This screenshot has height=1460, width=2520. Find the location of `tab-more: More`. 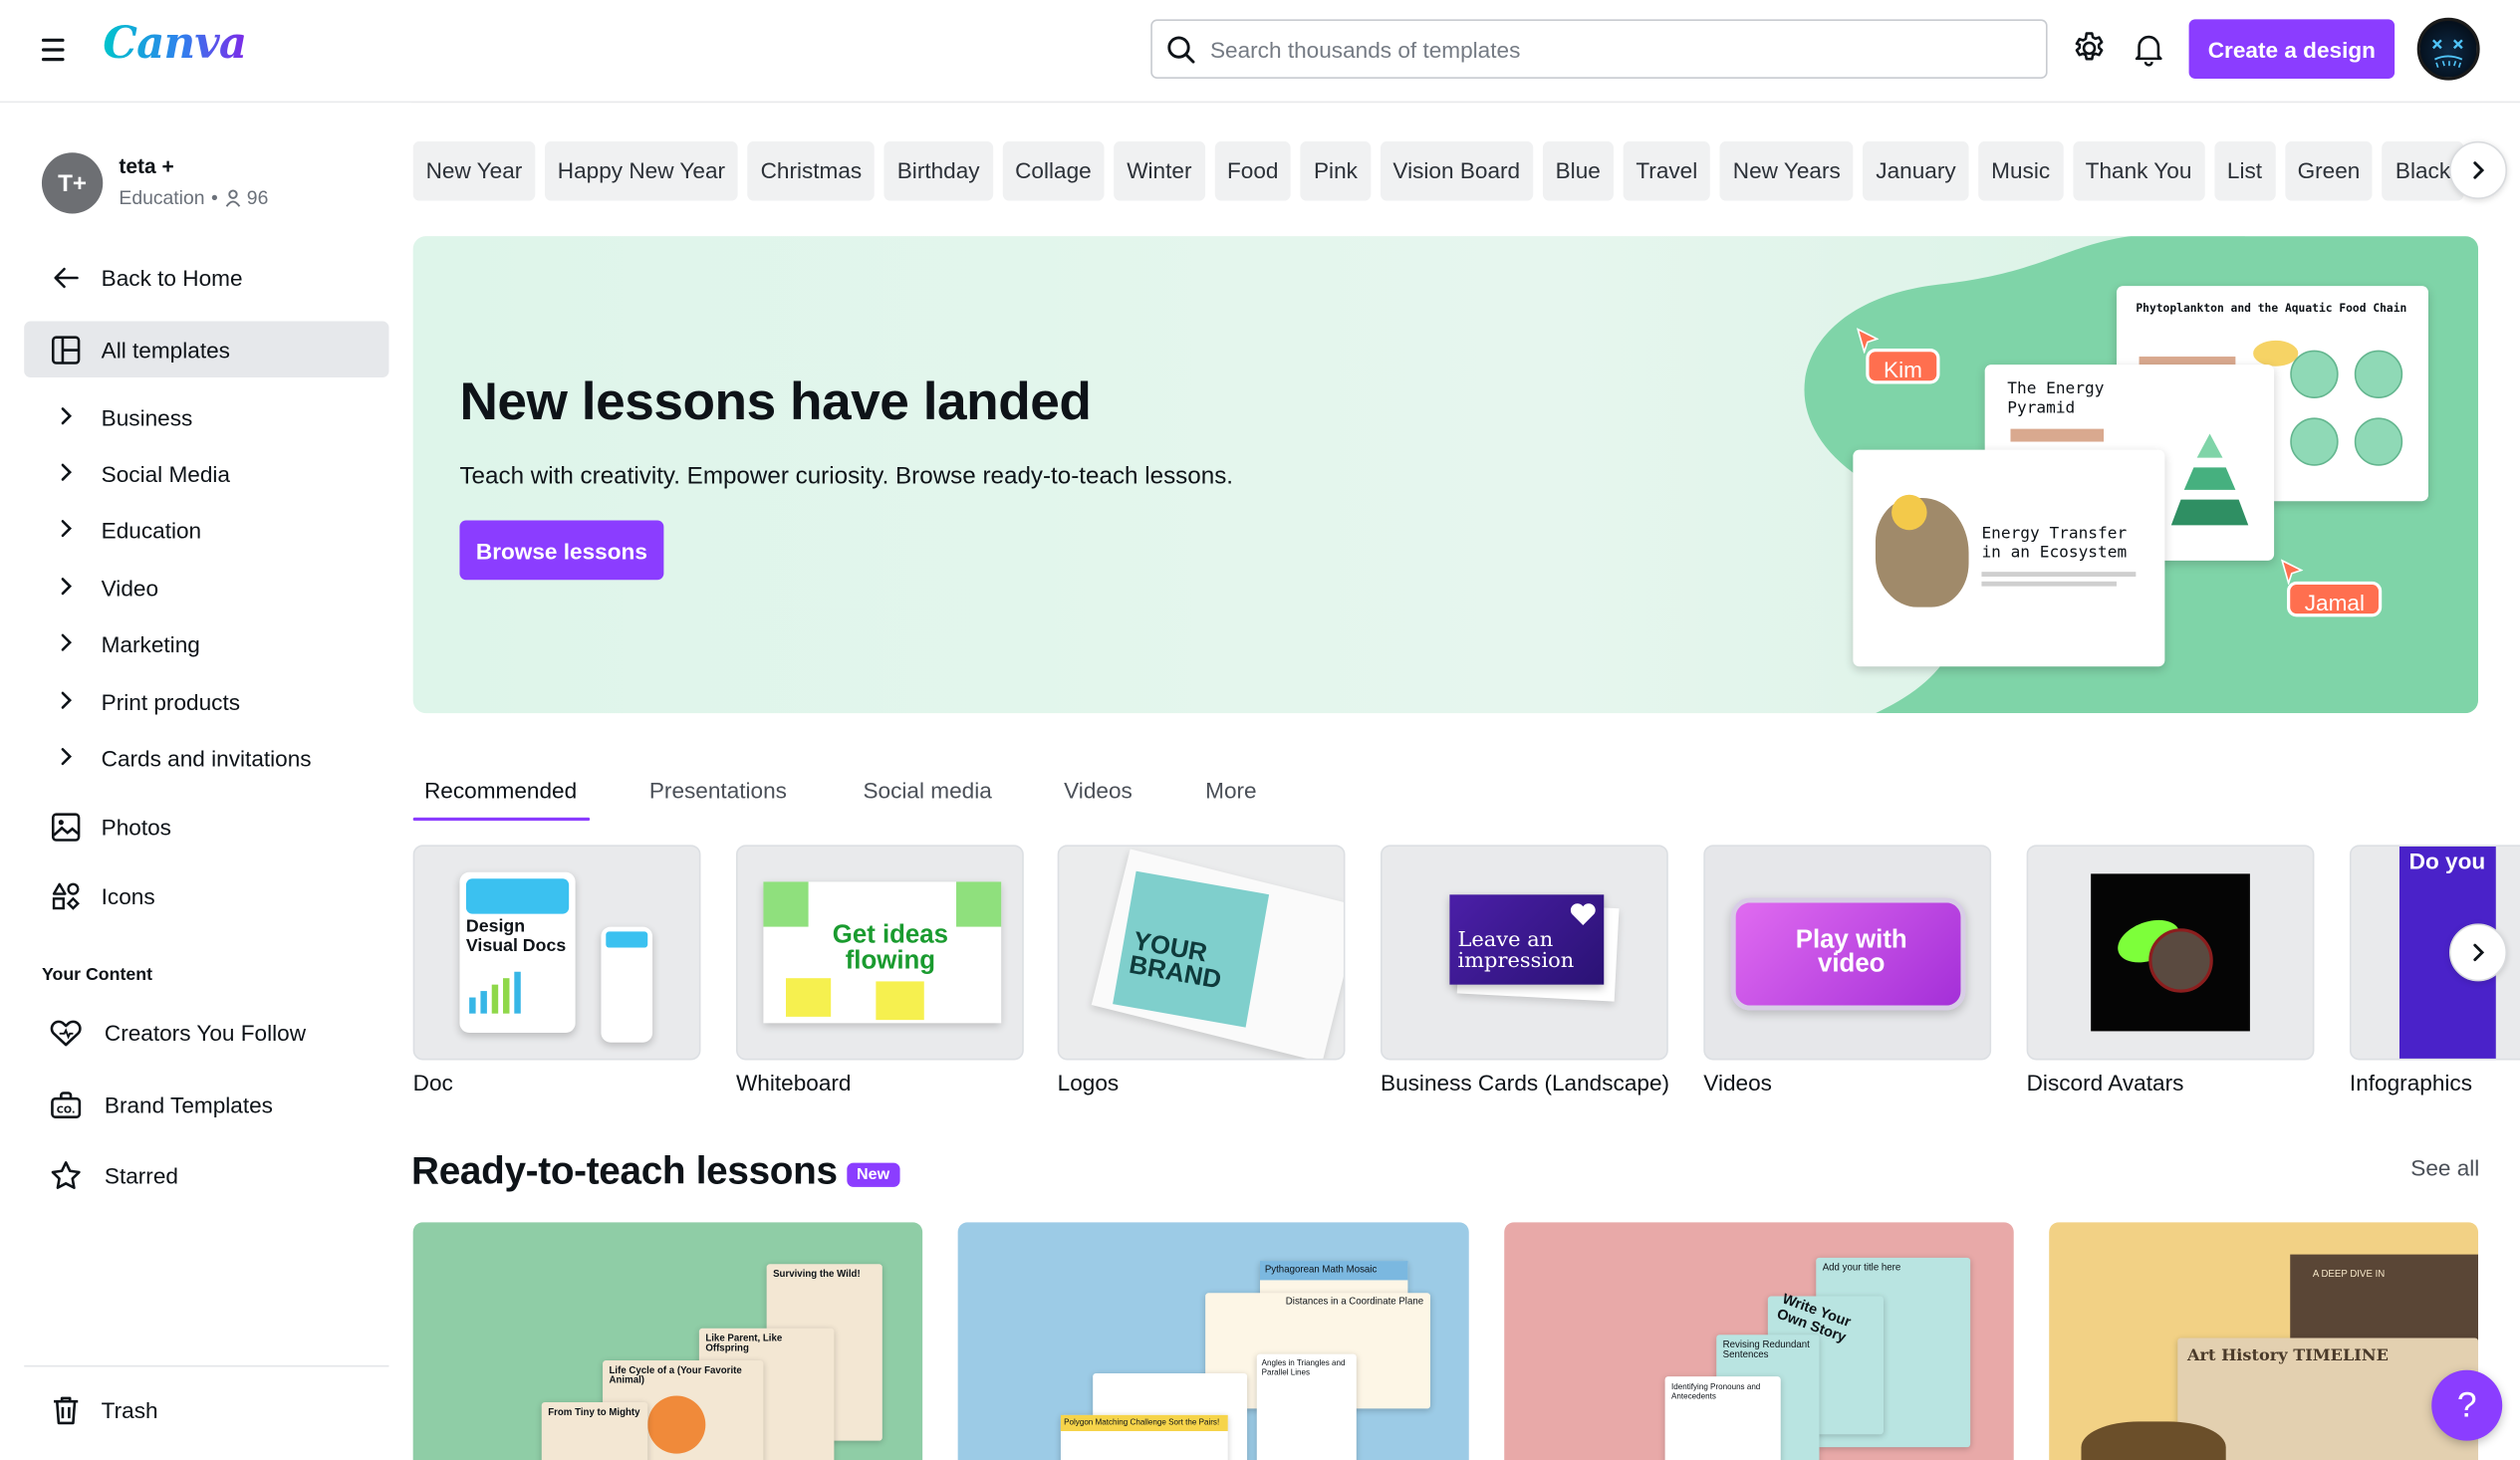

tab-more: More is located at coordinates (1230, 791).